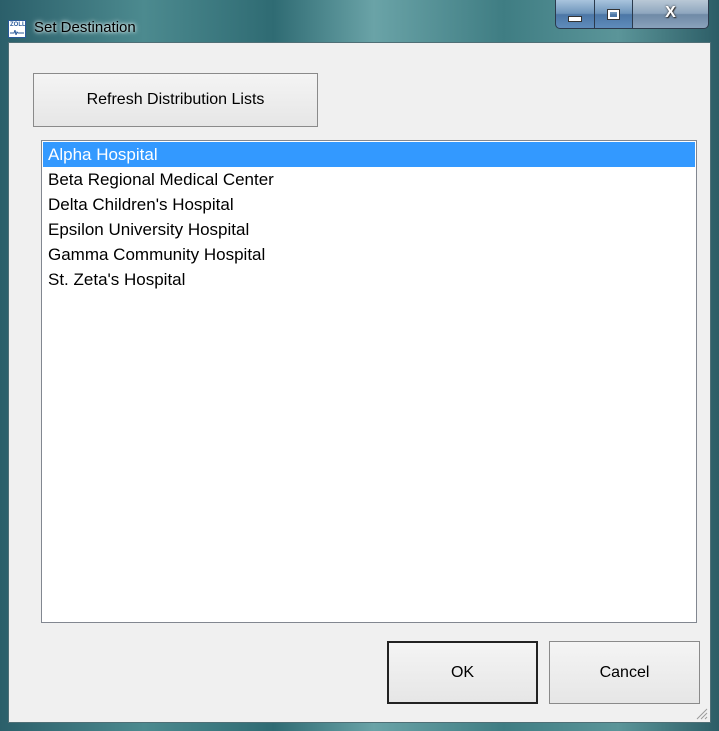  I want to click on window-title: Set Destination, so click(85, 27).